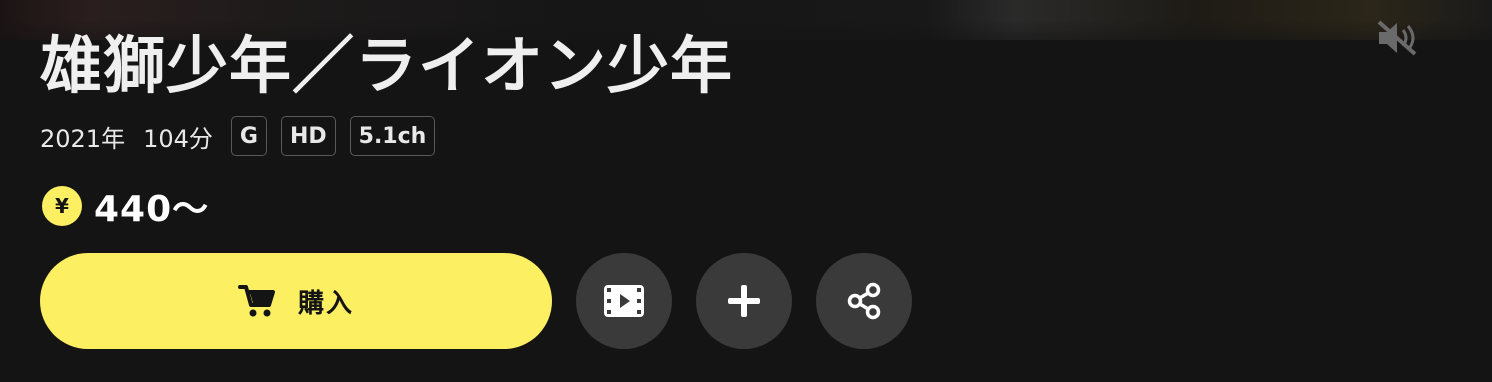 The image size is (1492, 382). What do you see at coordinates (392, 136) in the screenshot?
I see `audio-badge: 5.1ch` at bounding box center [392, 136].